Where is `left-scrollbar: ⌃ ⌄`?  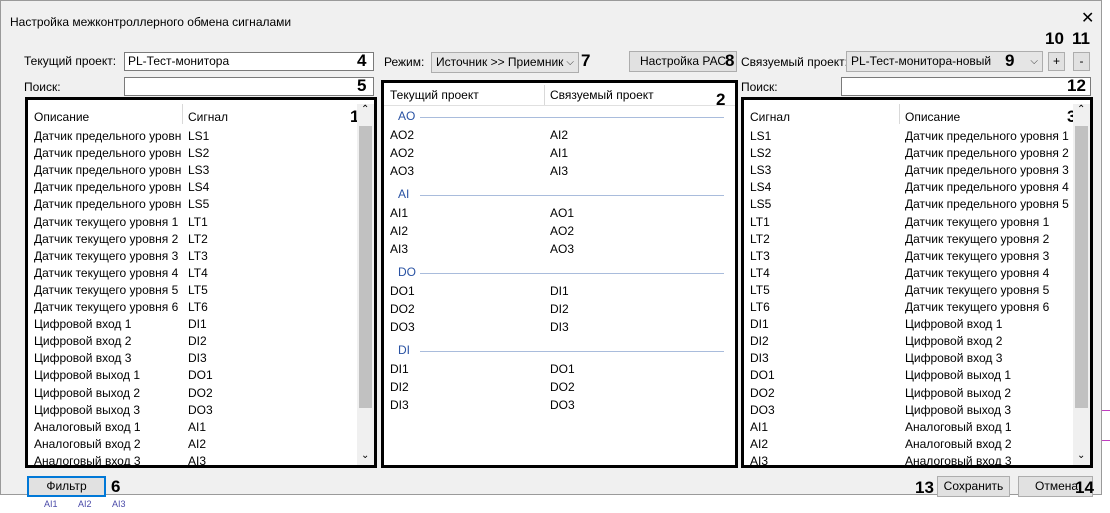 left-scrollbar: ⌃ ⌄ is located at coordinates (365, 284).